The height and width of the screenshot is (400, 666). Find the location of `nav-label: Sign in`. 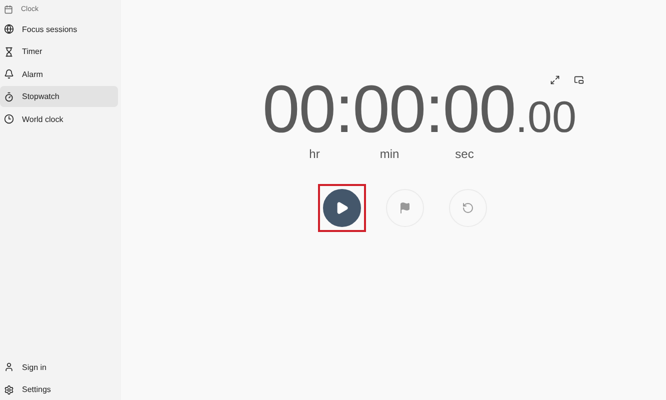

nav-label: Sign in is located at coordinates (34, 367).